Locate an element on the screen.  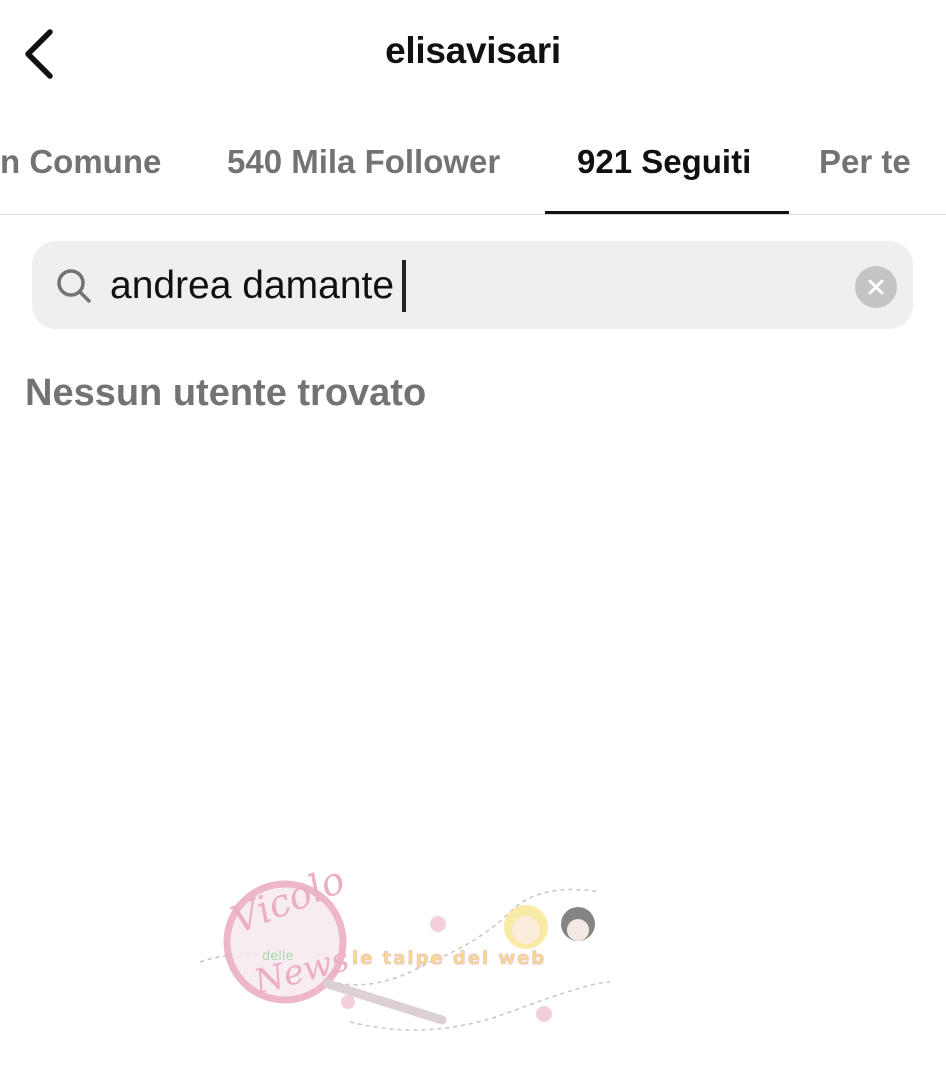
watermark-logo: Vicolo delle News le talpe del web is located at coordinates (405, 951).